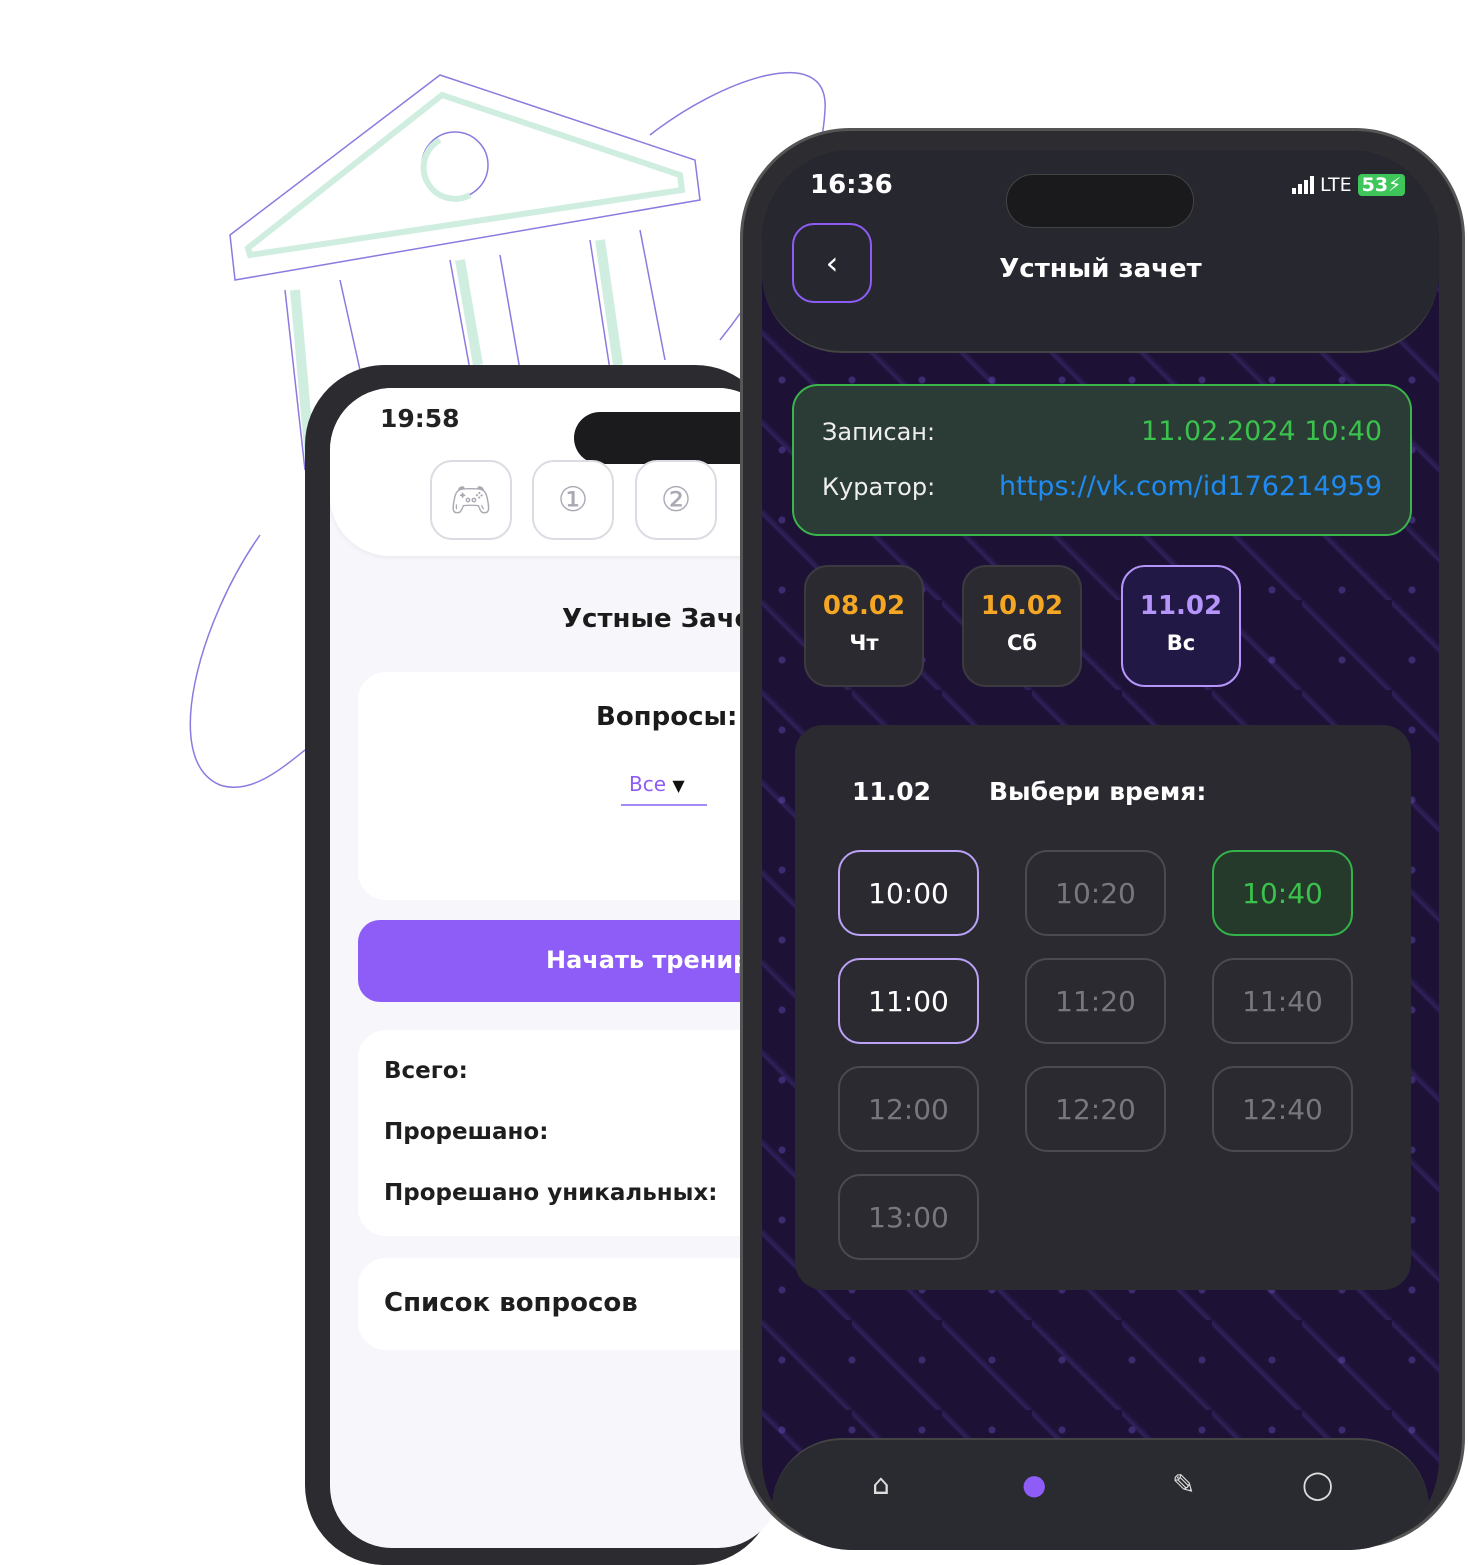  Describe the element at coordinates (1336, 185) in the screenshot. I see `network-label: LTE` at that location.